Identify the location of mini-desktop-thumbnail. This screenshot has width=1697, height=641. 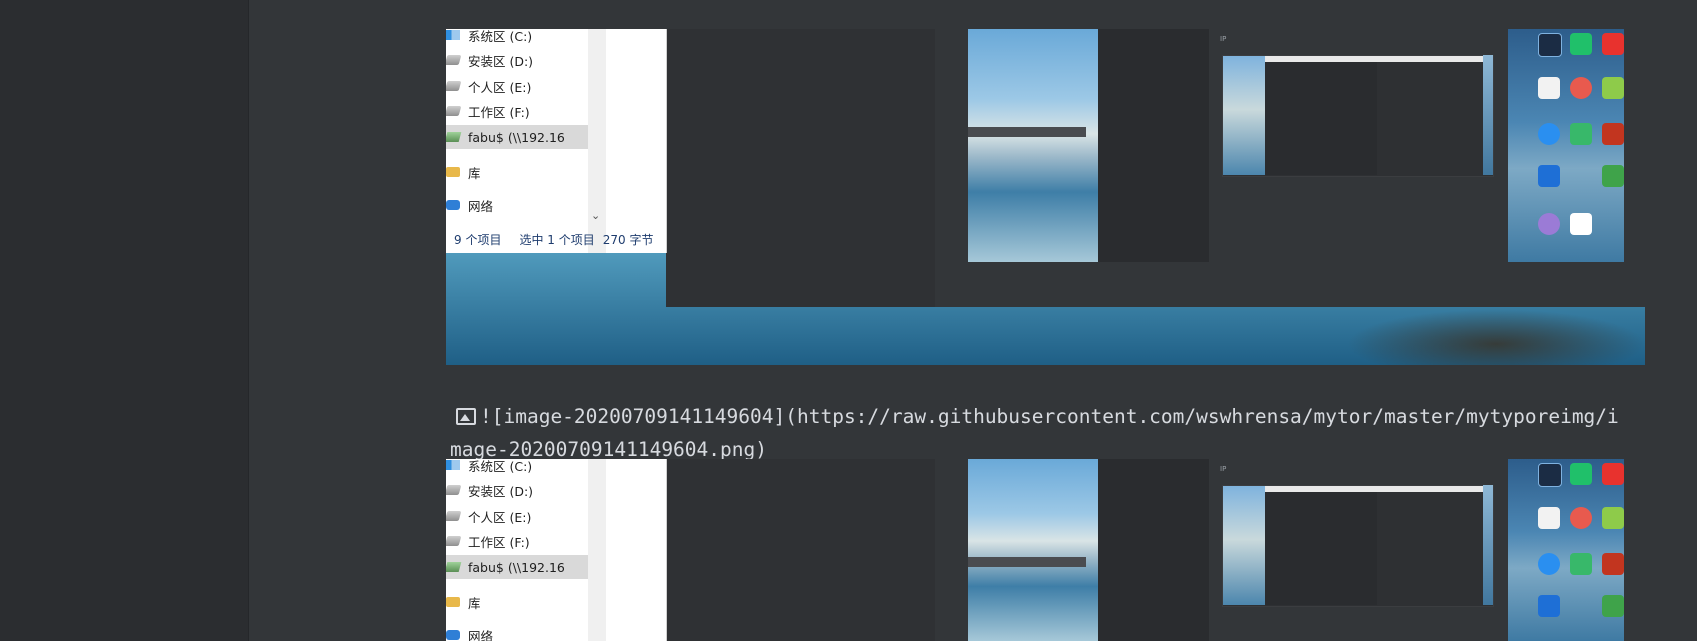
(1033, 550).